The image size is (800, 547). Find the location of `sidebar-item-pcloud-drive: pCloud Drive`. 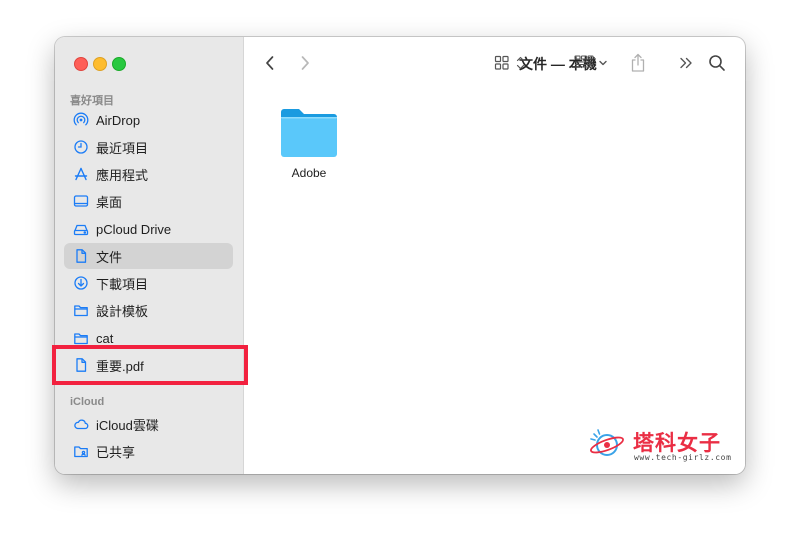

sidebar-item-pcloud-drive: pCloud Drive is located at coordinates (148, 229).